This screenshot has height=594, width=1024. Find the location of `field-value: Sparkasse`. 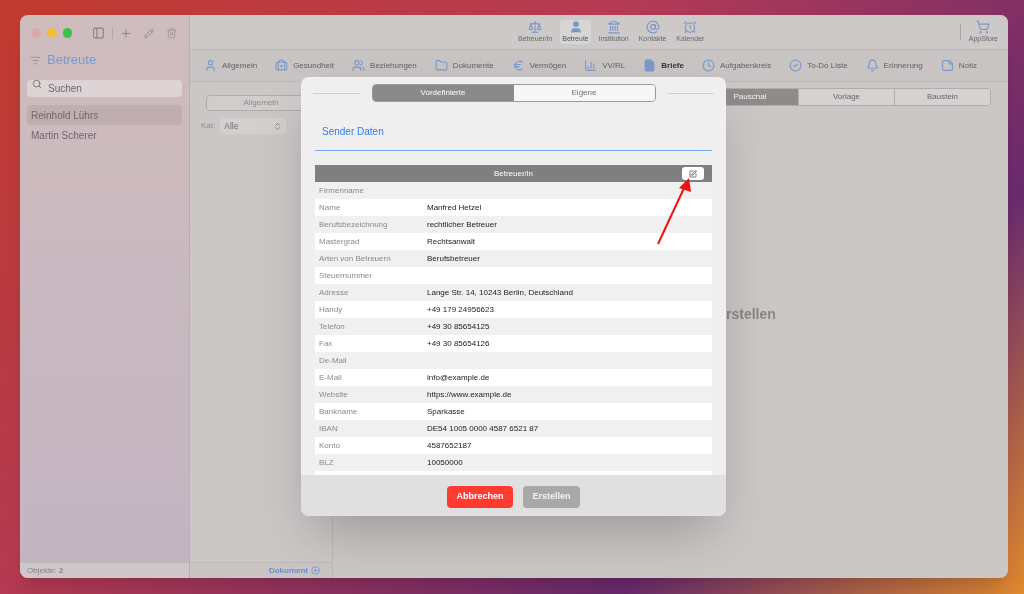

field-value: Sparkasse is located at coordinates (446, 411).